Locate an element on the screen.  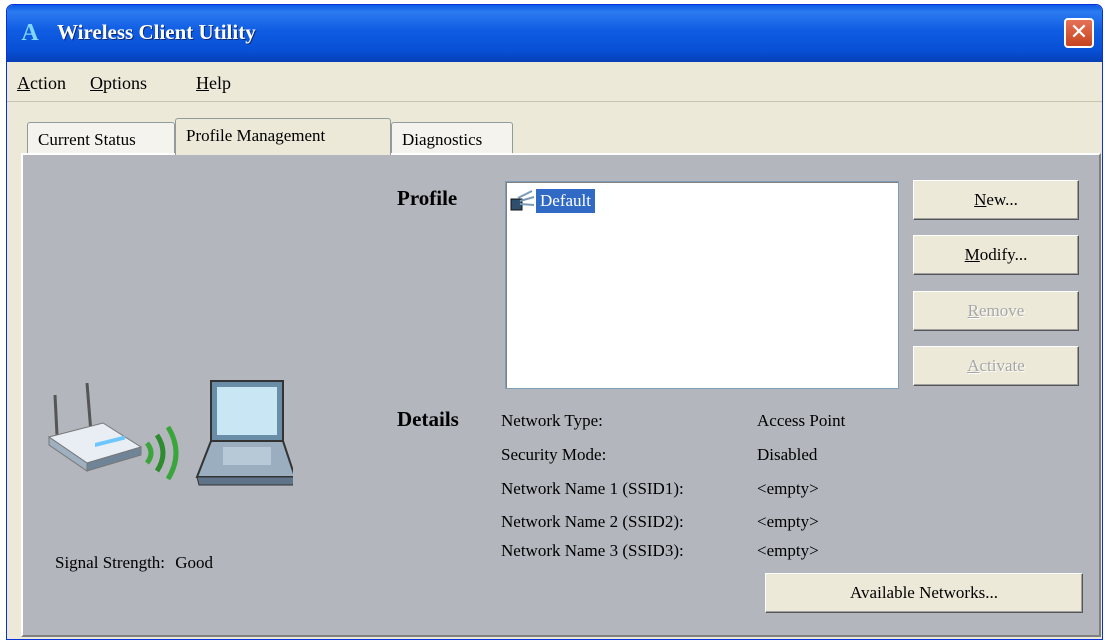
close-button: ✕ is located at coordinates (1079, 33).